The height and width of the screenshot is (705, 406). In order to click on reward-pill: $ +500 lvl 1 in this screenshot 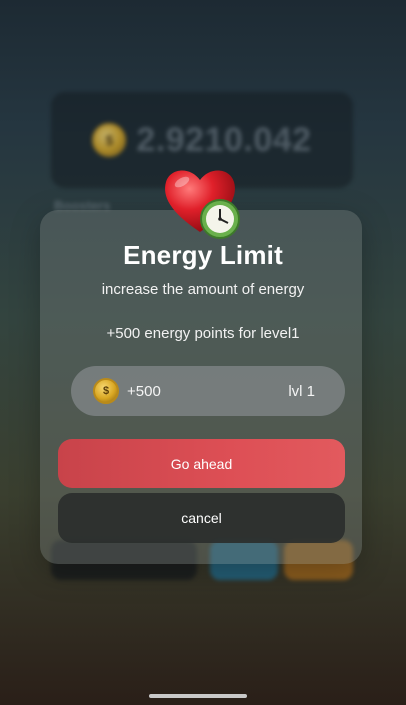, I will do `click(208, 391)`.